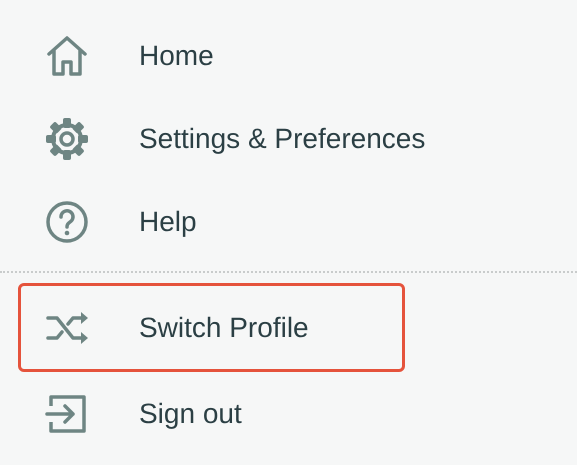  Describe the element at coordinates (211, 327) in the screenshot. I see `menu-item: Switch Profile` at that location.